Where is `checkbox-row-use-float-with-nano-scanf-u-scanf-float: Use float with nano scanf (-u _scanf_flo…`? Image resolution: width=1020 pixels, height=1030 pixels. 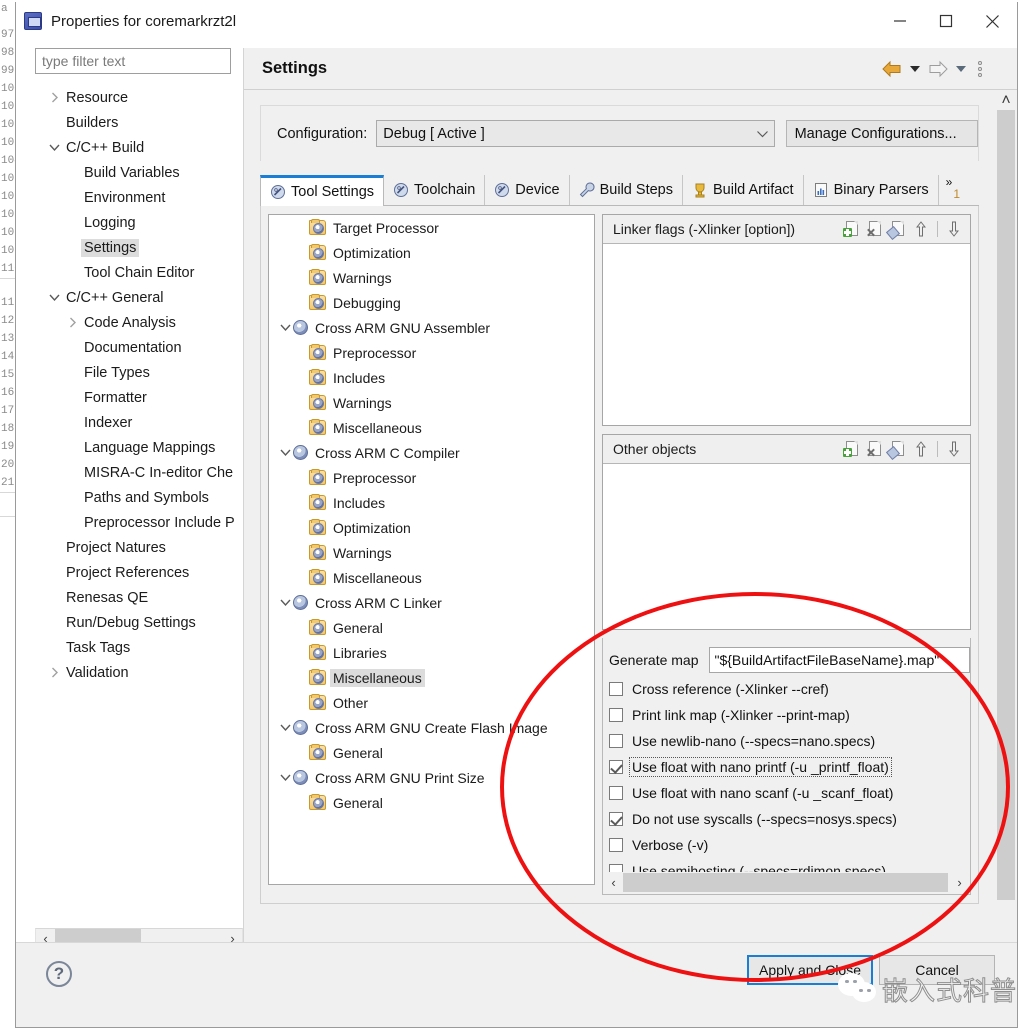 checkbox-row-use-float-with-nano-scanf-u-scanf-float: Use float with nano scanf (-u _scanf_flo… is located at coordinates (786, 793).